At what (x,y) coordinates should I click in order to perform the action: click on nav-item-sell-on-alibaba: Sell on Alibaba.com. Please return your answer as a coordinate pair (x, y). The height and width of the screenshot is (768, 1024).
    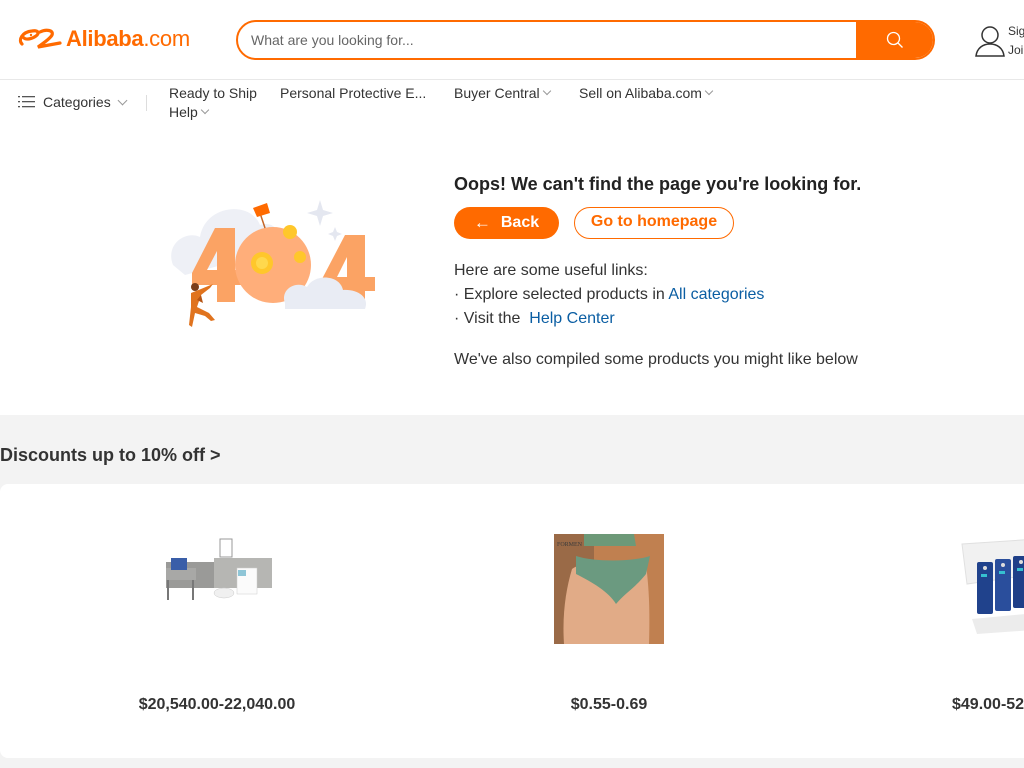
    Looking at the image, I should click on (646, 93).